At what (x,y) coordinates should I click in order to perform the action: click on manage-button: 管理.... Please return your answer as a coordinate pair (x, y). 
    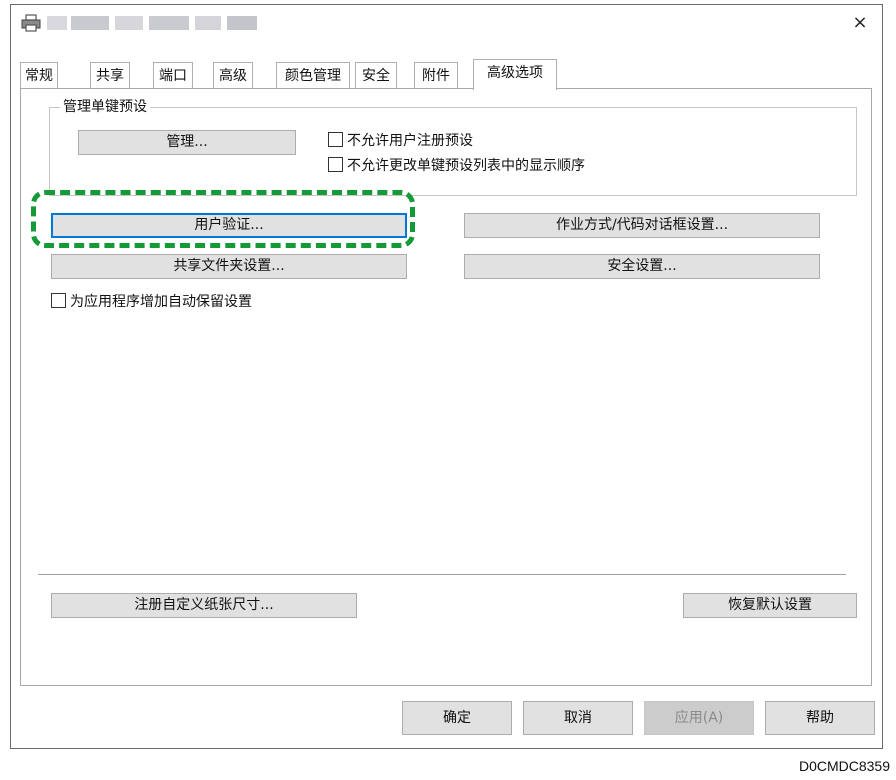
    Looking at the image, I should click on (187, 142).